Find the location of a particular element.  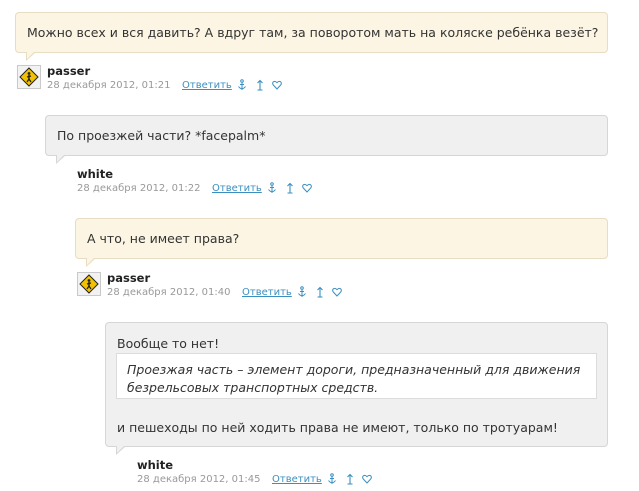

comment-meta: white 28 декабря 2012, 01:45 Ответить is located at coordinates (257, 474).